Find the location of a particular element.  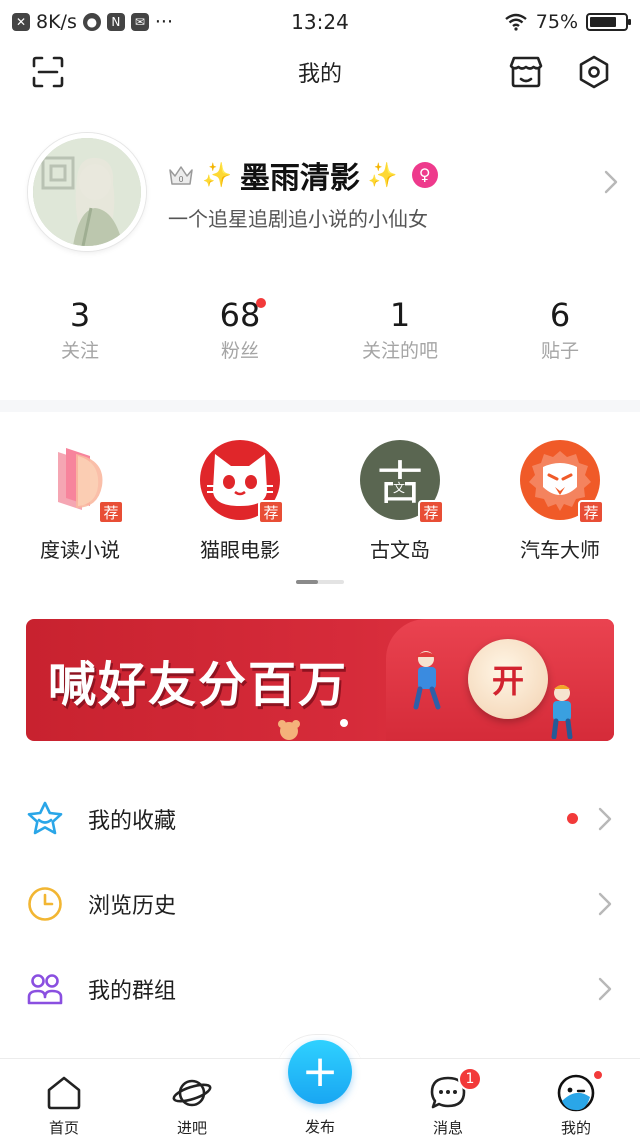

publish-label: 发布 is located at coordinates (319, 1127).